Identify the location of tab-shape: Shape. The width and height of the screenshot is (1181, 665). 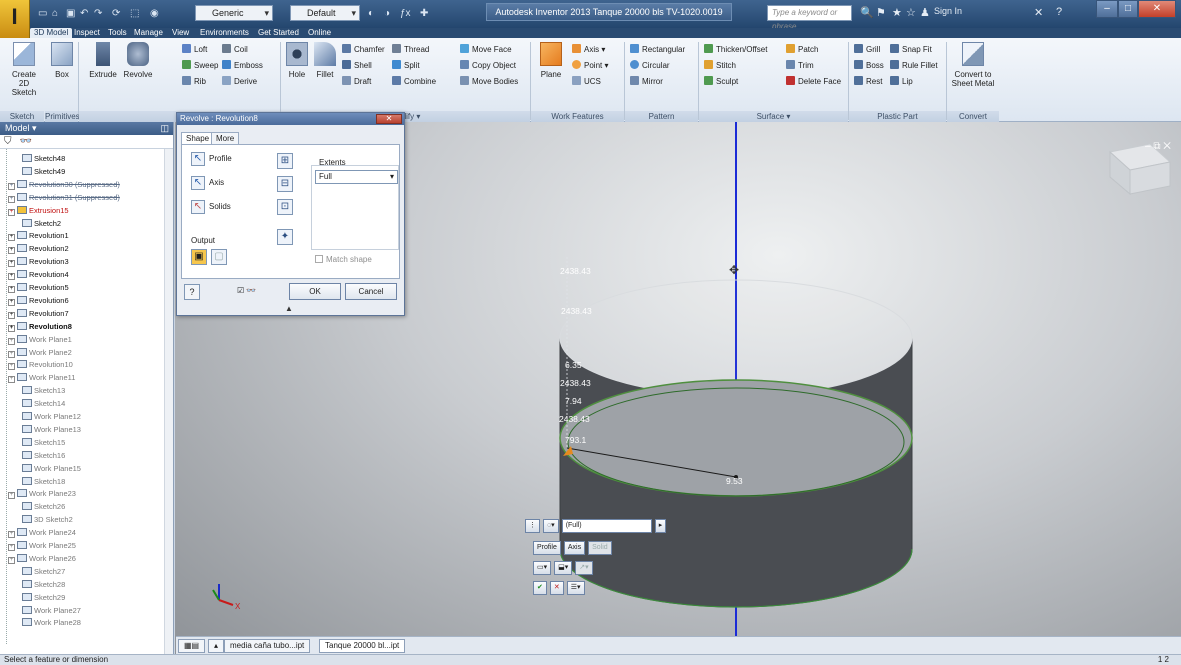
(198, 138).